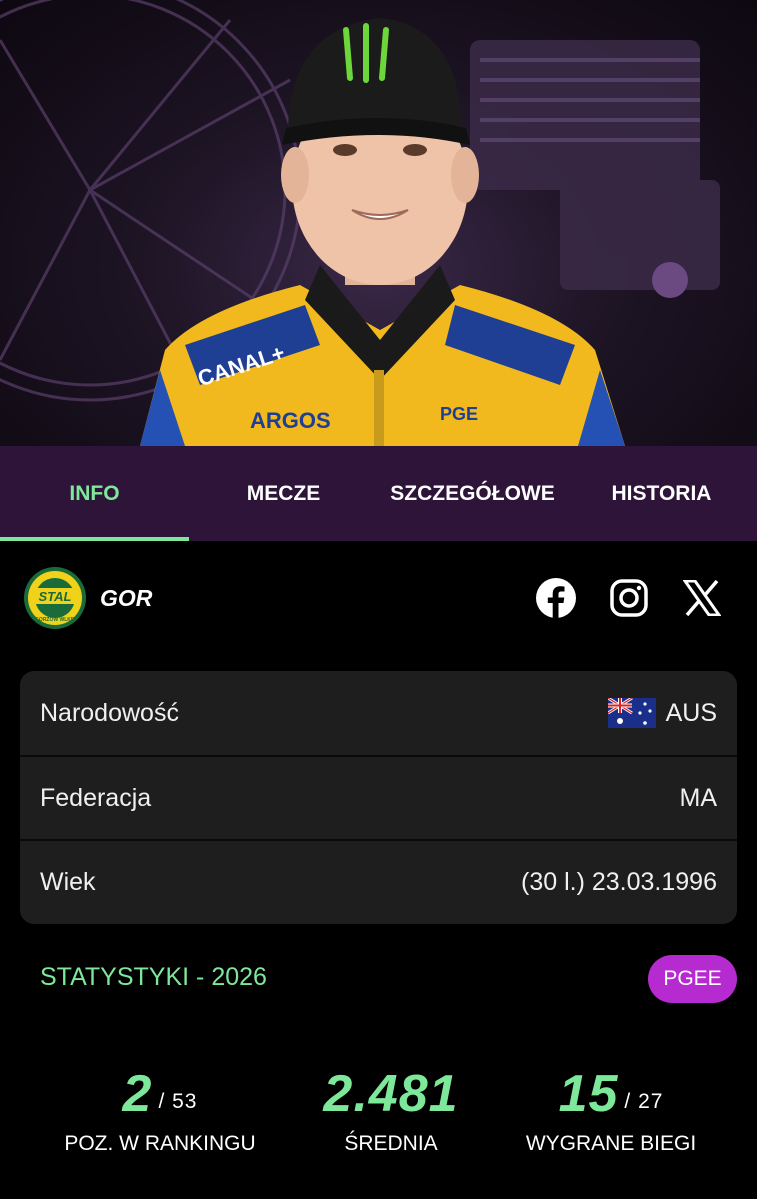 Image resolution: width=757 pixels, height=1199 pixels. I want to click on team-row: STAL GORZÓW WLKP. GOR, so click(378, 598).